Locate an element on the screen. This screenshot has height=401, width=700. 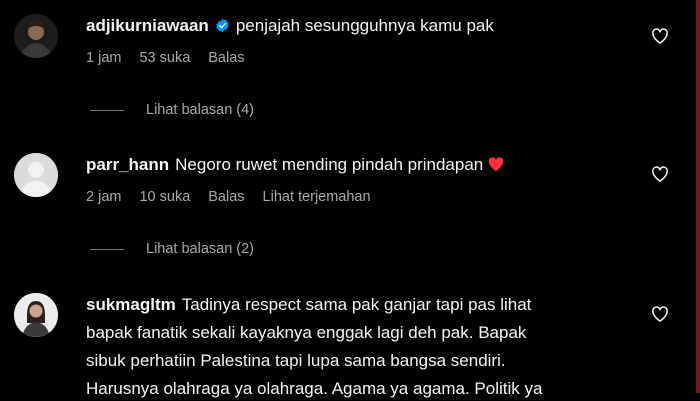
view-replies-button: Lihat balasan (2) is located at coordinates (172, 249).